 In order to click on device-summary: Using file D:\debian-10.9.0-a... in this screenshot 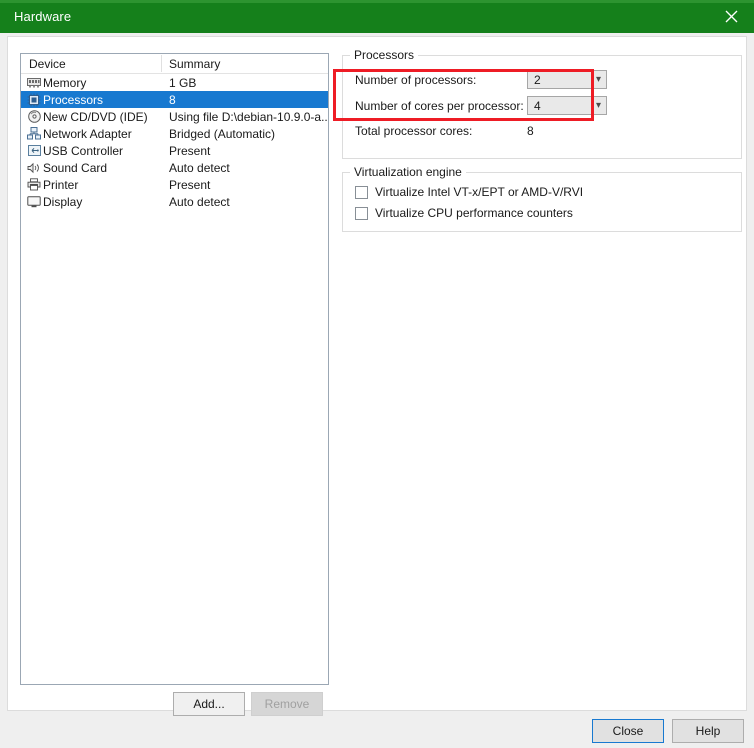, I will do `click(248, 116)`.